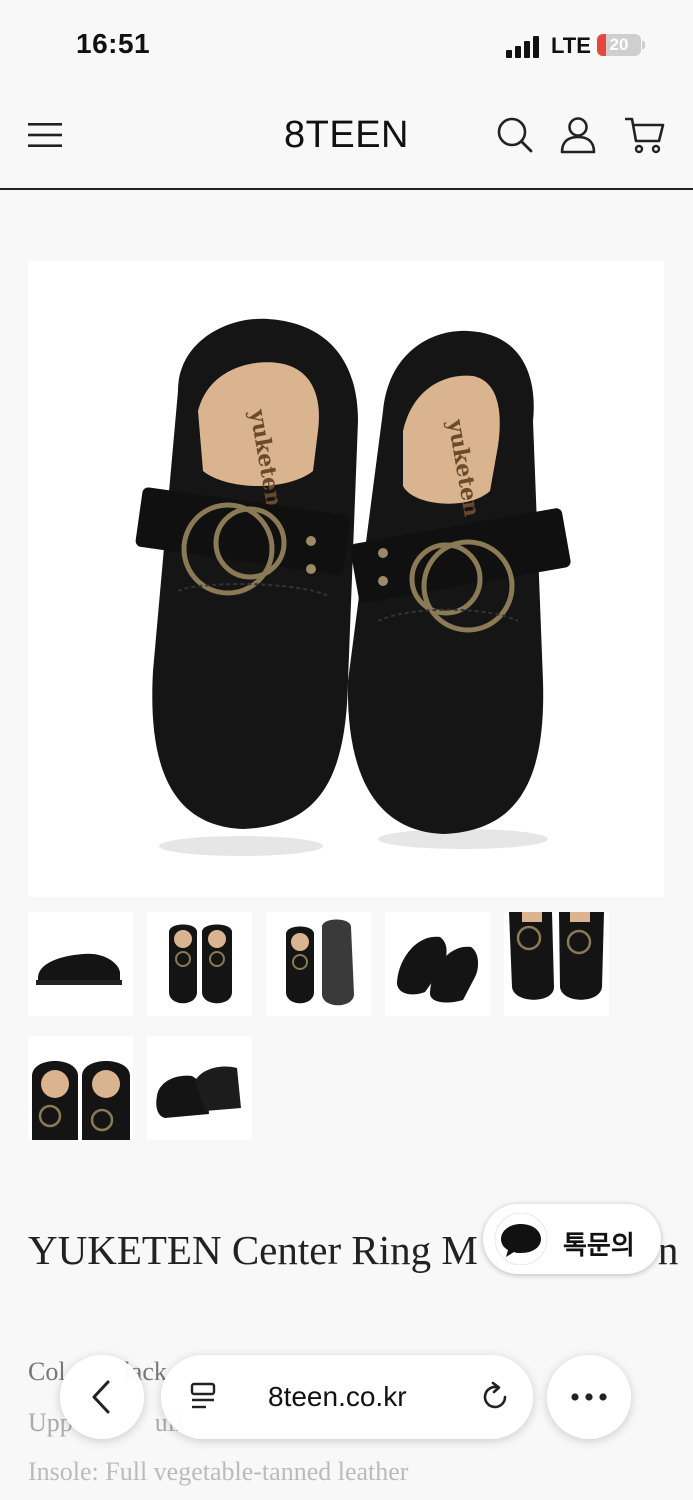  What do you see at coordinates (515, 135) in the screenshot?
I see `search-icon` at bounding box center [515, 135].